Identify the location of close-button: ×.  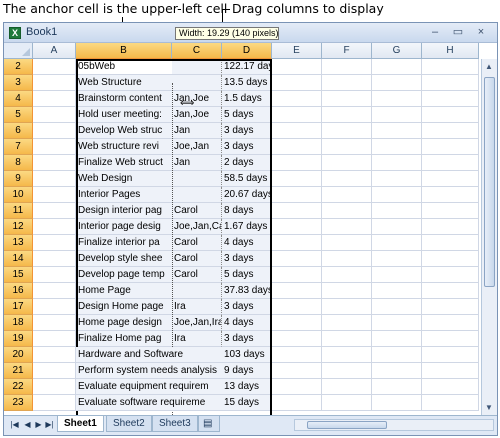
(481, 32).